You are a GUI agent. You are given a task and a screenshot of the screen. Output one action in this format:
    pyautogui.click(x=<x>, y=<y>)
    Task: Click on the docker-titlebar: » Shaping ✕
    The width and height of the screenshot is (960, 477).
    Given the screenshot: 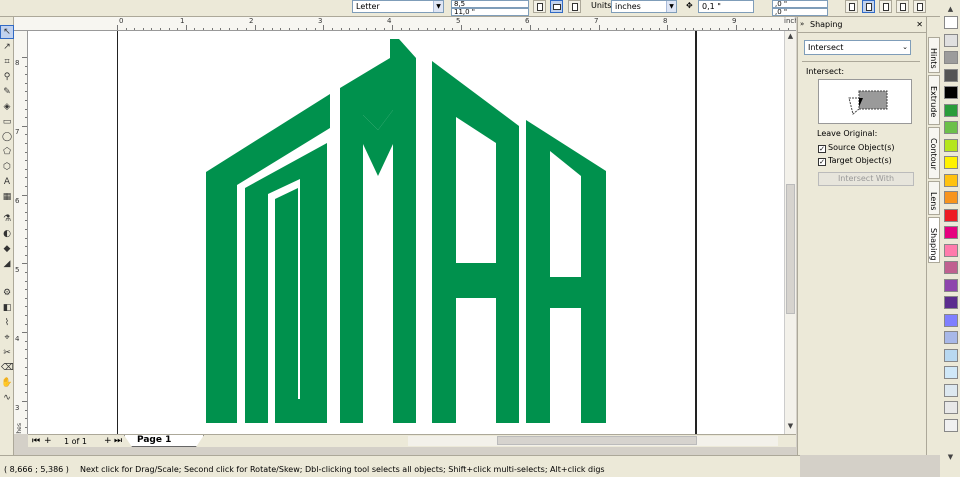 What is the action you would take?
    pyautogui.click(x=862, y=25)
    